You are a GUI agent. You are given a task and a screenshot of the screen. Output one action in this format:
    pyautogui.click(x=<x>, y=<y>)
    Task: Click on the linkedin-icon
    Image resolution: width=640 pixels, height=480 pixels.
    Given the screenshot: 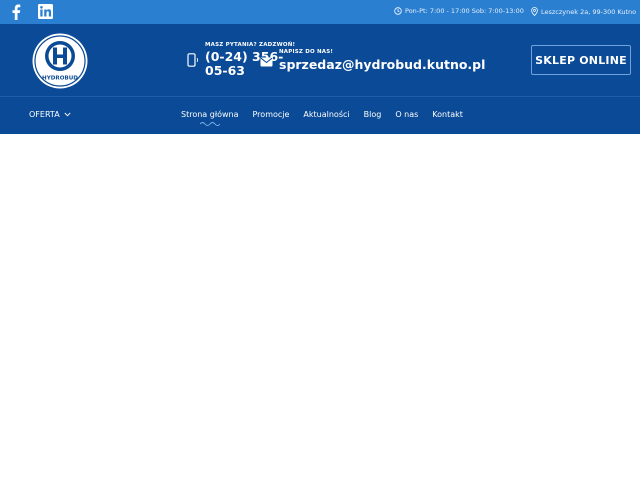 What is the action you would take?
    pyautogui.click(x=45, y=11)
    